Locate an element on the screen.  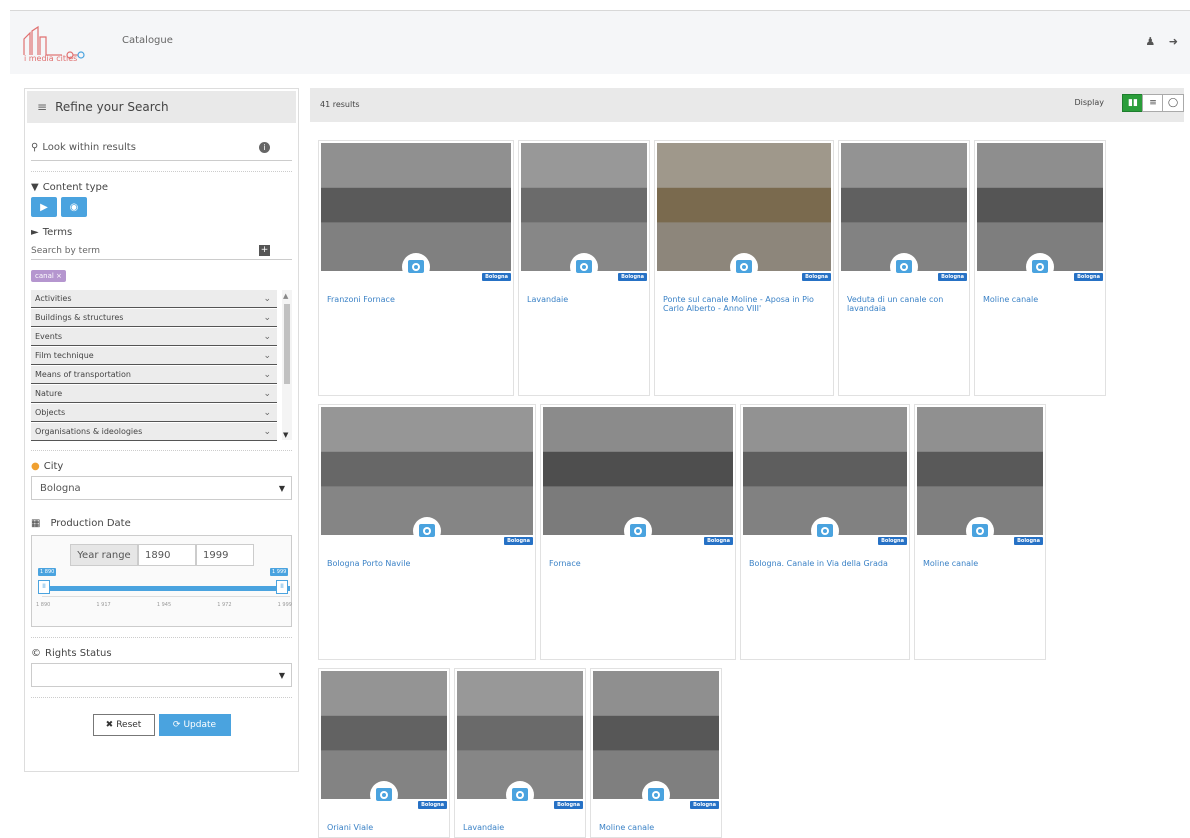
term-search-input: Search by term + is located at coordinates (161, 251).